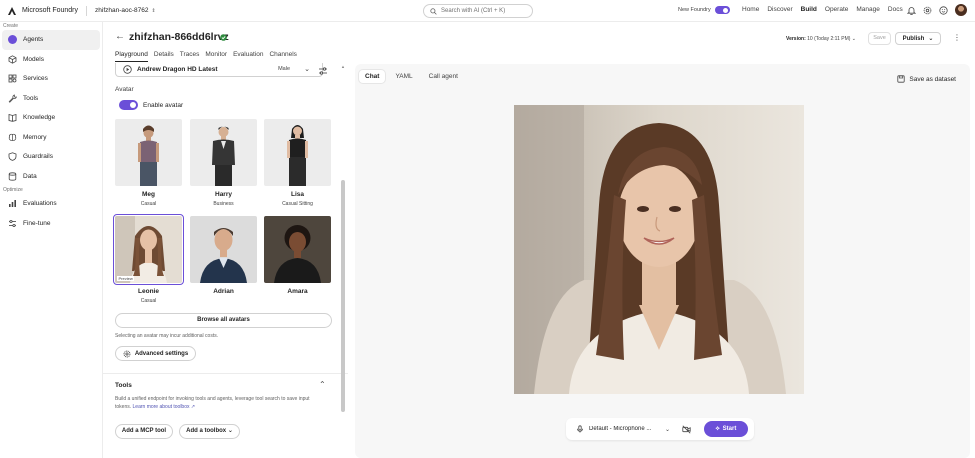 The height and width of the screenshot is (458, 975). I want to click on version-value: 10 (Today 2:11 PM), so click(829, 39).